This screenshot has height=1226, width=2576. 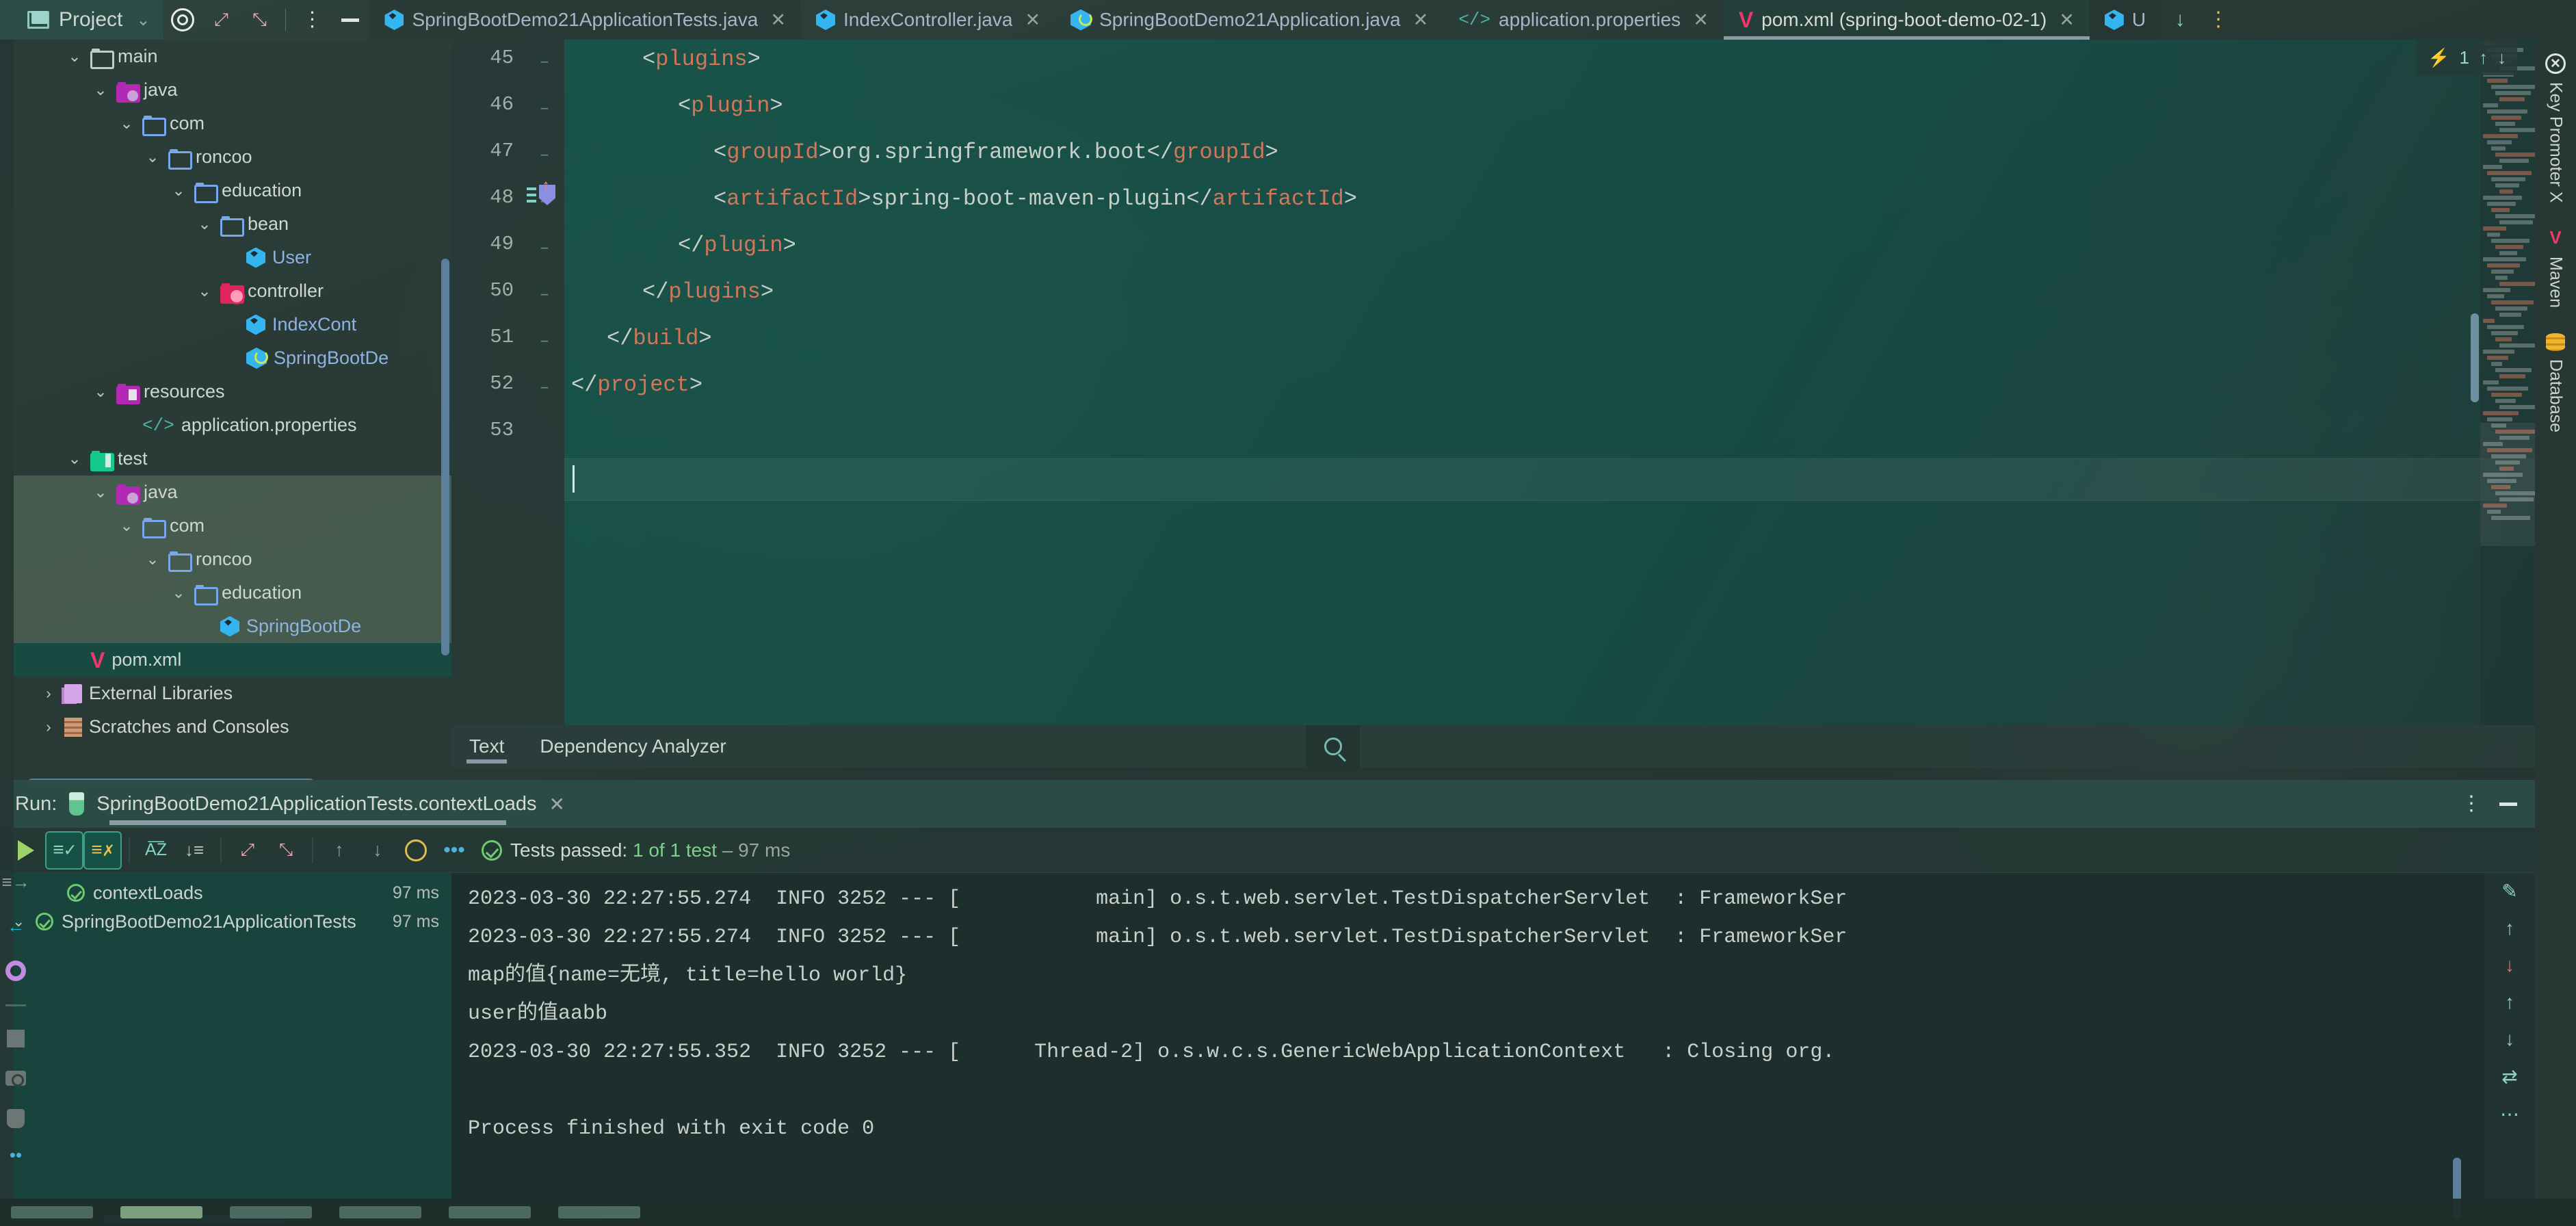 What do you see at coordinates (377, 850) in the screenshot?
I see `next-failed-button: ↓` at bounding box center [377, 850].